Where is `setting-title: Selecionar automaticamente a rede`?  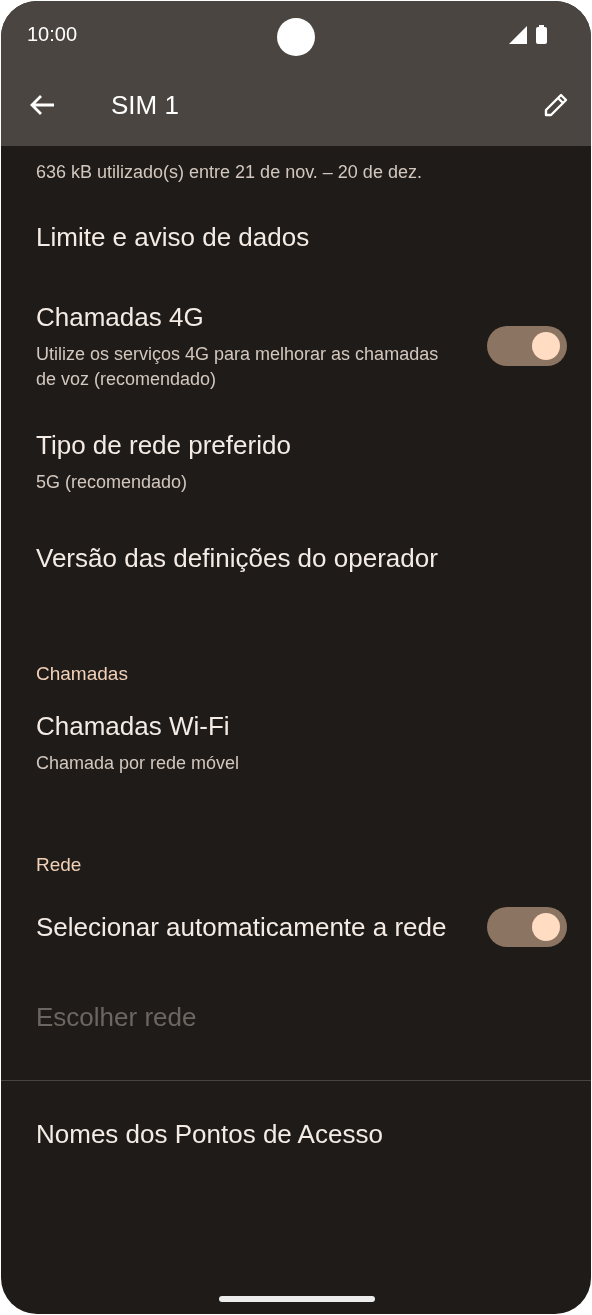
setting-title: Selecionar automaticamente a rede is located at coordinates (241, 927).